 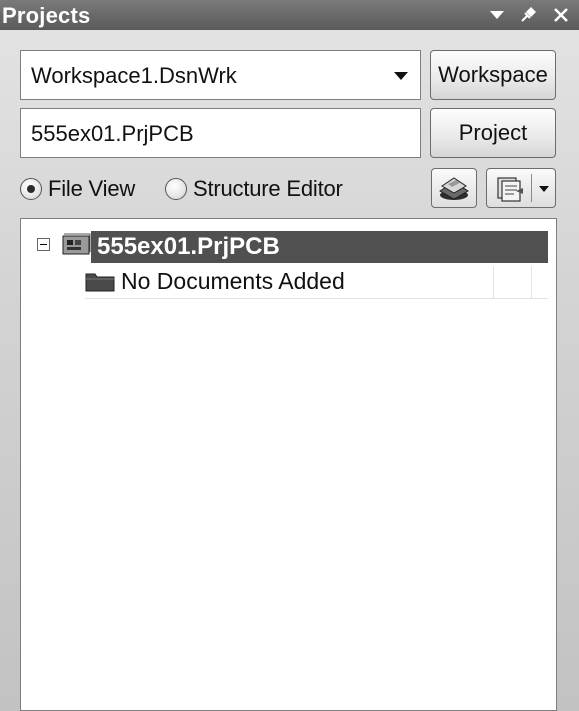 I want to click on file-view-radio: File View, so click(x=77, y=189).